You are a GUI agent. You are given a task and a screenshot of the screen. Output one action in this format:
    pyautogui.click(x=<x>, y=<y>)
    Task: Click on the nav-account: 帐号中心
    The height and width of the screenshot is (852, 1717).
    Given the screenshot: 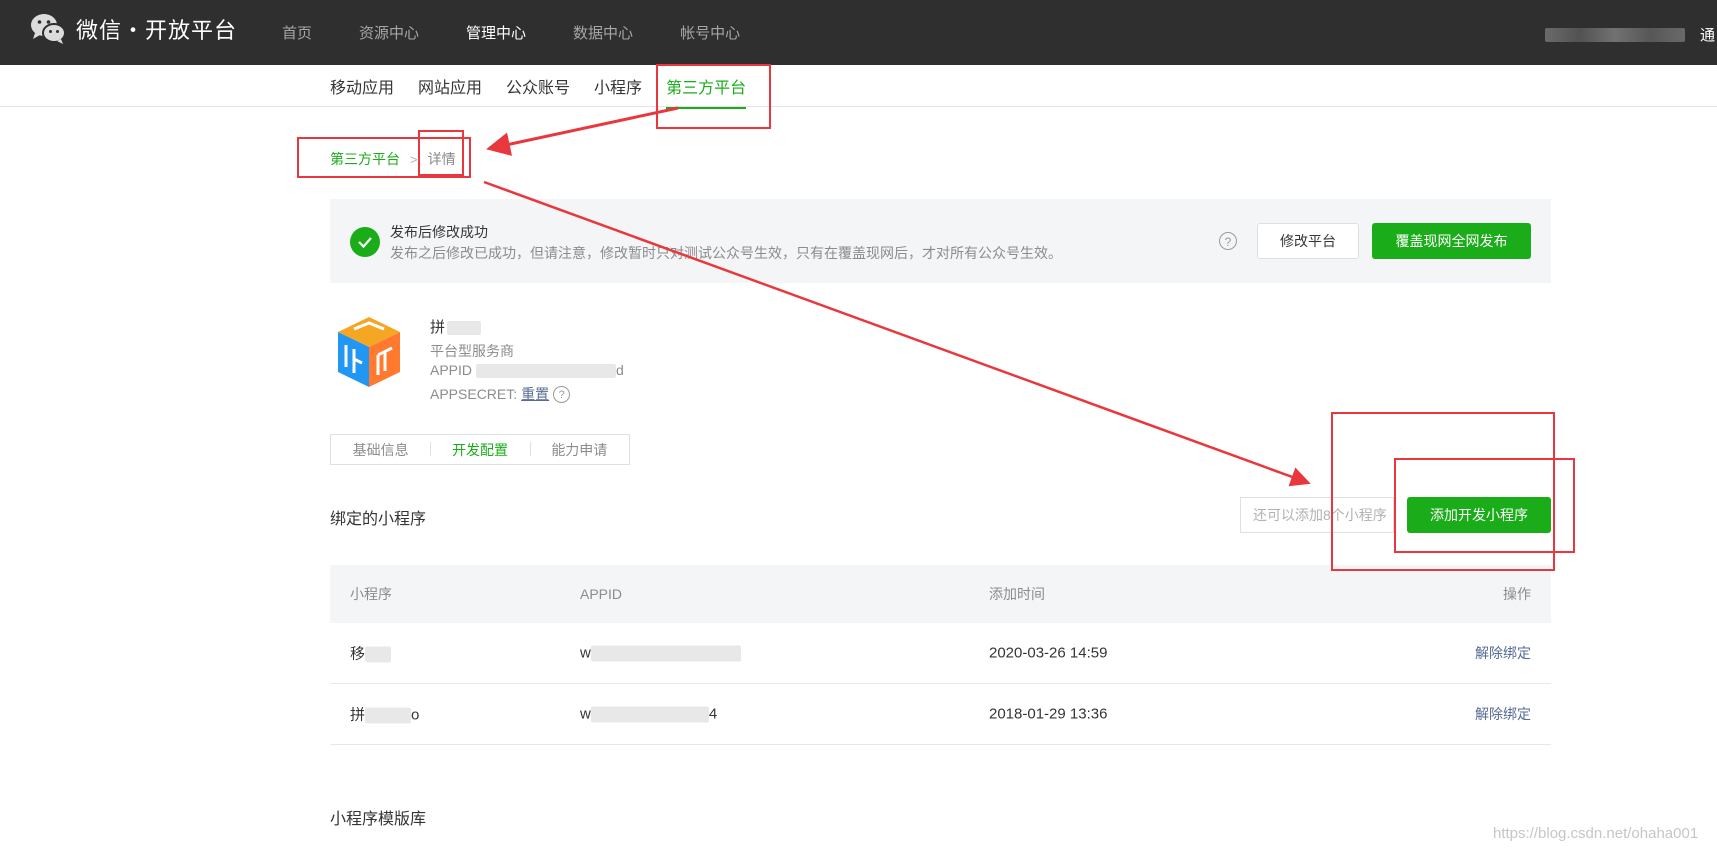 What is the action you would take?
    pyautogui.click(x=710, y=32)
    